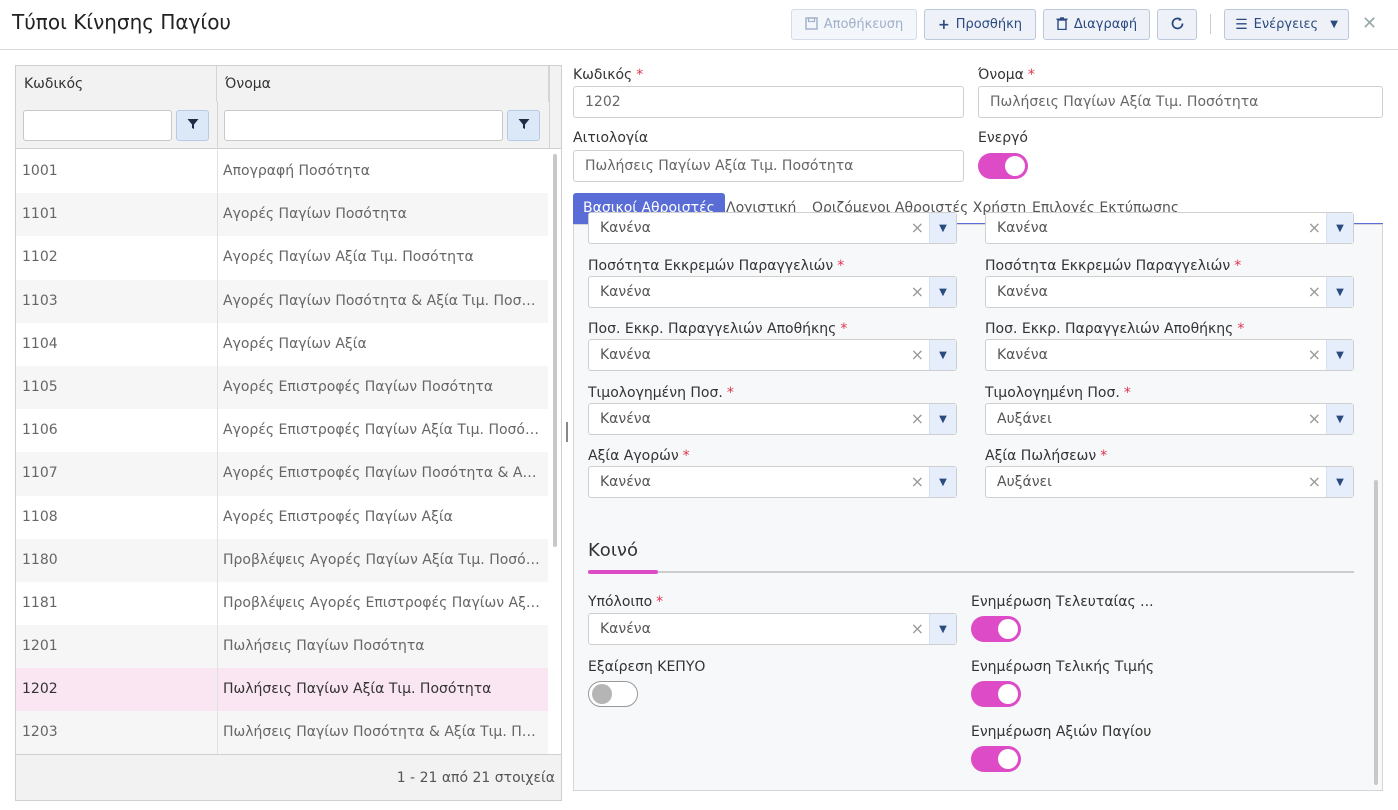 The width and height of the screenshot is (1398, 810). Describe the element at coordinates (1376, 632) in the screenshot. I see `panel-scrollbar` at that location.